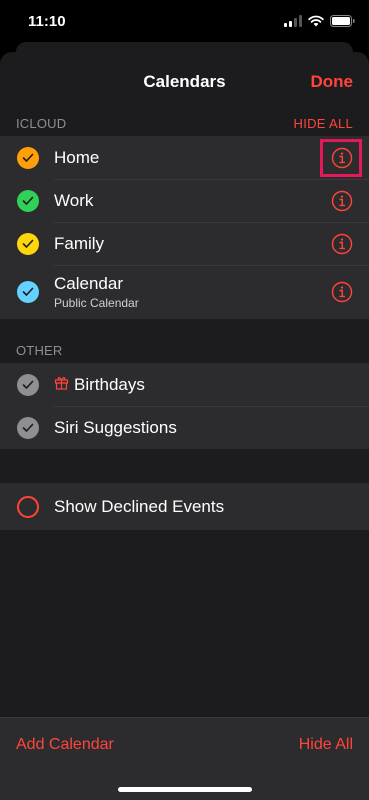 The width and height of the screenshot is (369, 800). I want to click on hide-all-button: Hide All, so click(326, 745).